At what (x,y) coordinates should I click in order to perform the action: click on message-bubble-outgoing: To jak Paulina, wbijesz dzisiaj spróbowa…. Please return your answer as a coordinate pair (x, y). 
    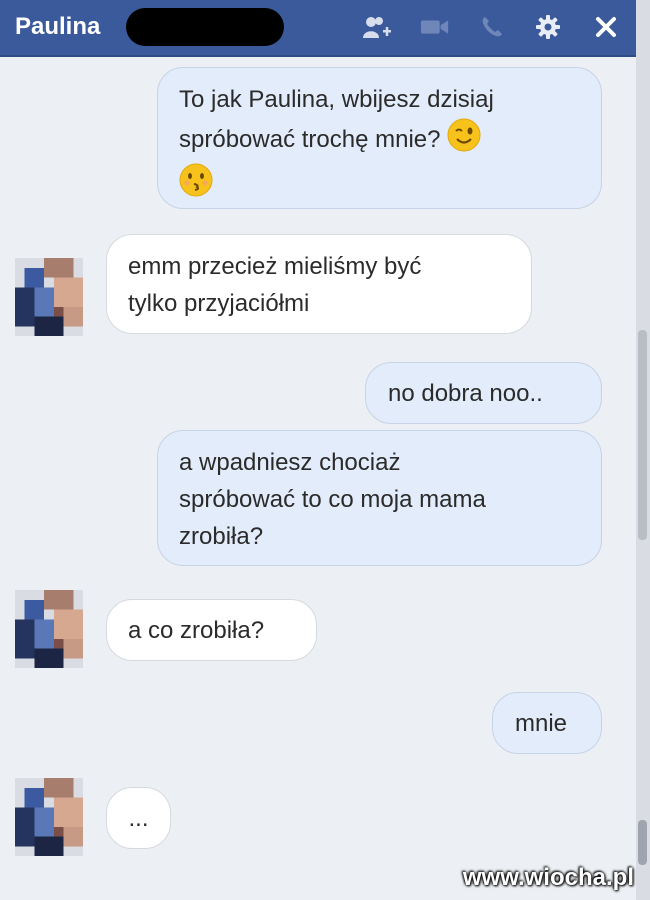
    Looking at the image, I should click on (379, 138).